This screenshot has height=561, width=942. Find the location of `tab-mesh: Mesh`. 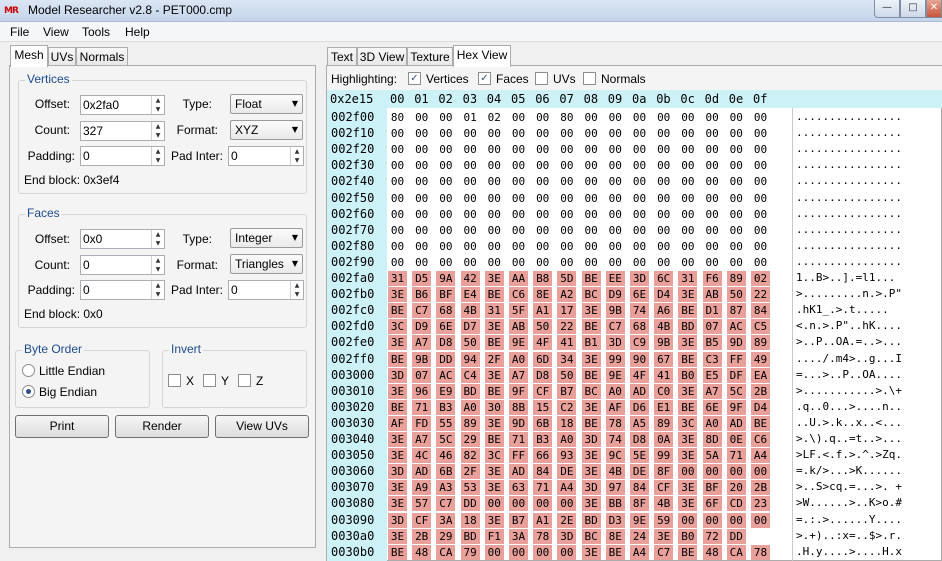

tab-mesh: Mesh is located at coordinates (29, 56).